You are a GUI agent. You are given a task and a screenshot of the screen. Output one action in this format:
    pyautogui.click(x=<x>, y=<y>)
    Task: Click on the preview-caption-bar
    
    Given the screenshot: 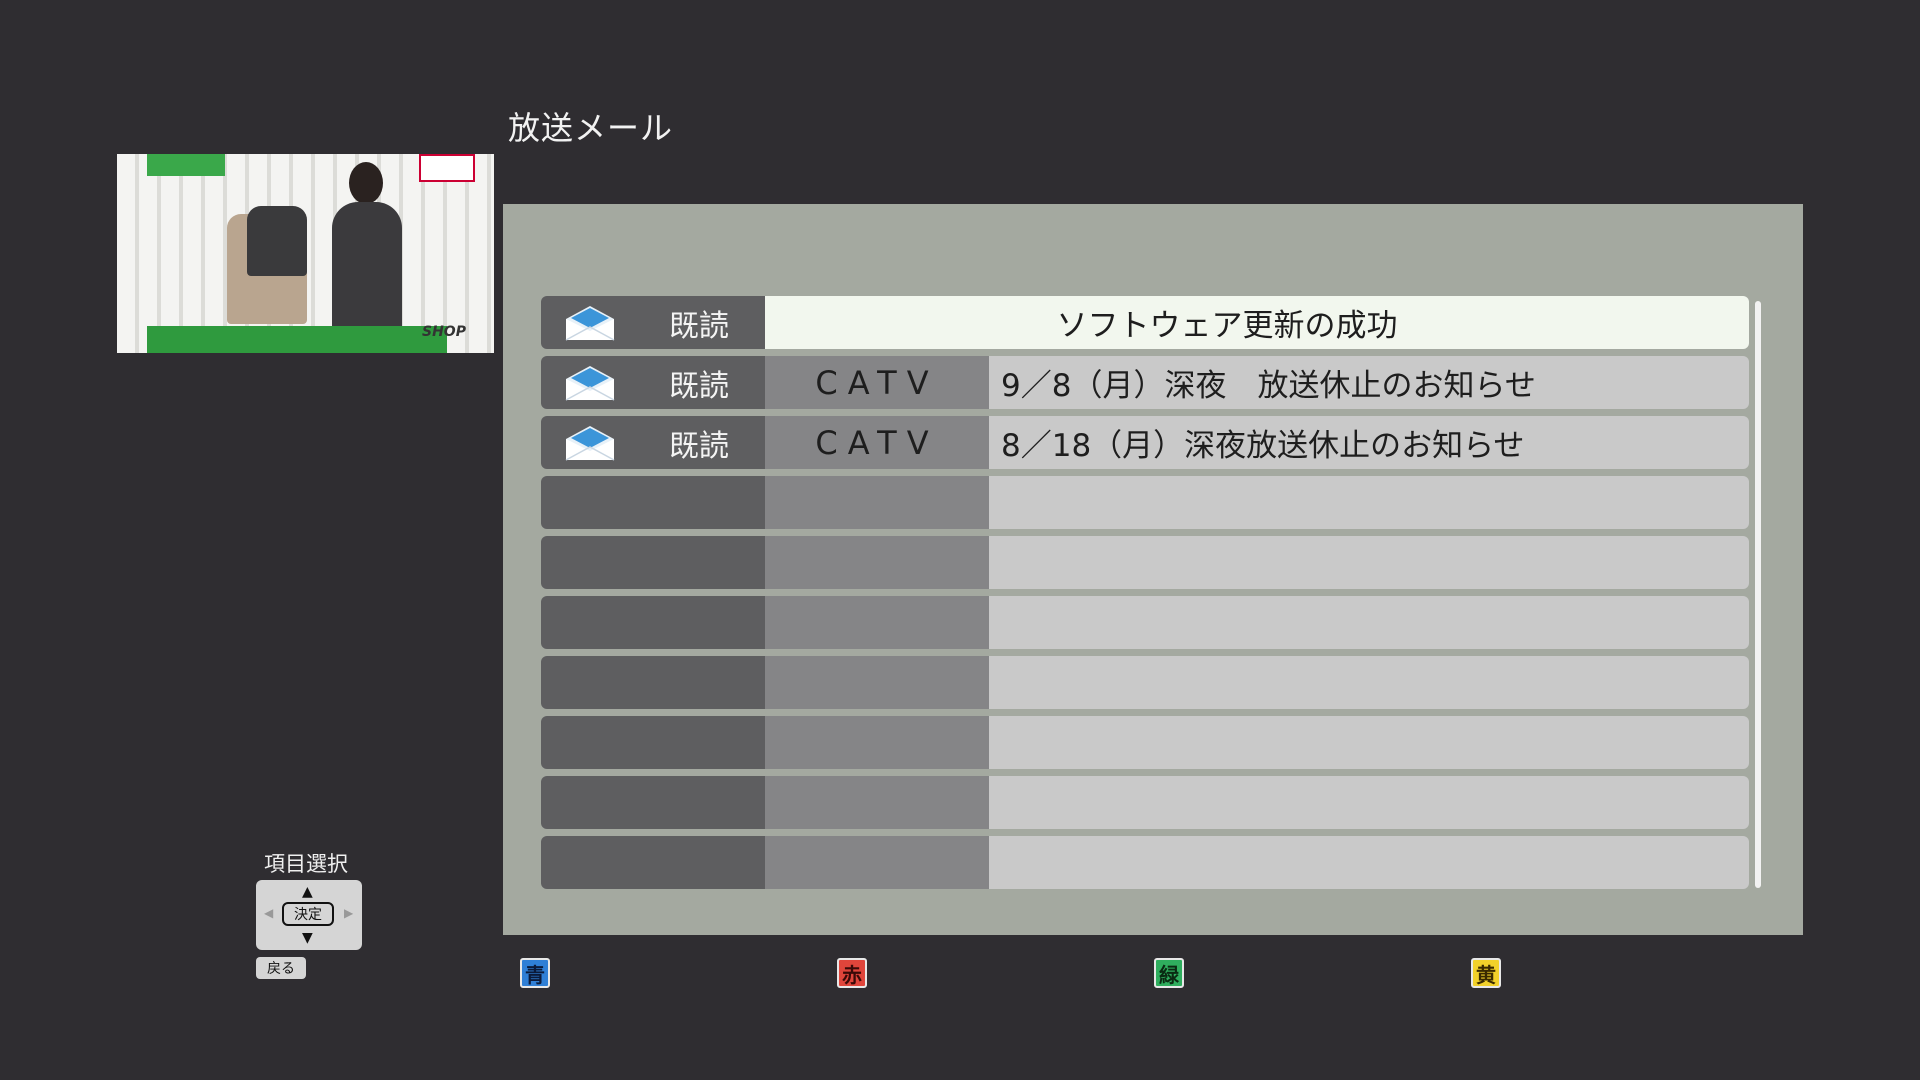 What is the action you would take?
    pyautogui.click(x=186, y=165)
    